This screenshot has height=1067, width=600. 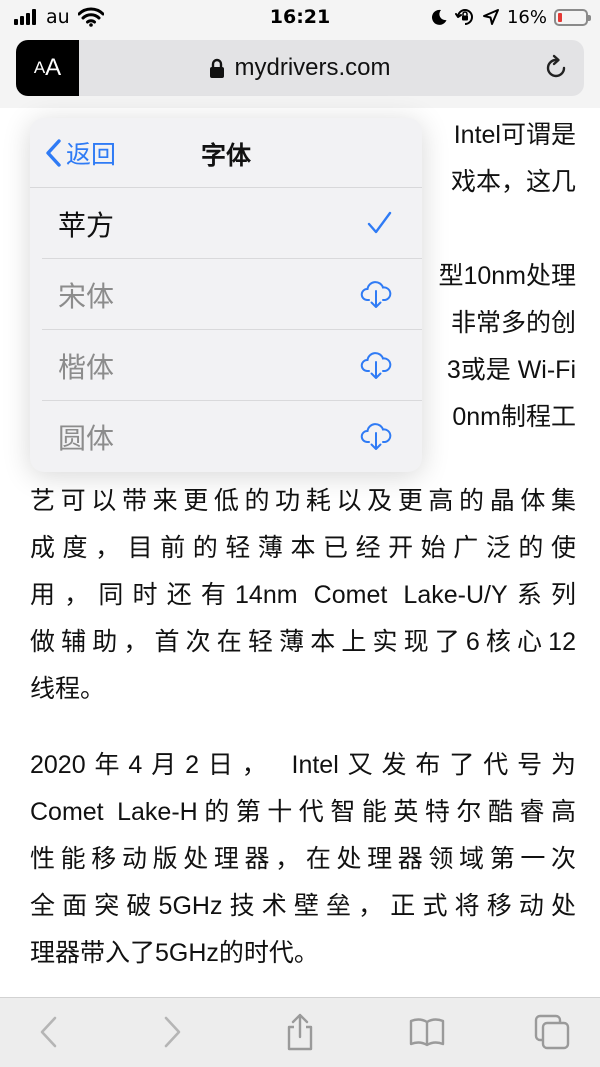 I want to click on paragraph-line: 理器带入了5GHz的时代。, so click(x=174, y=953).